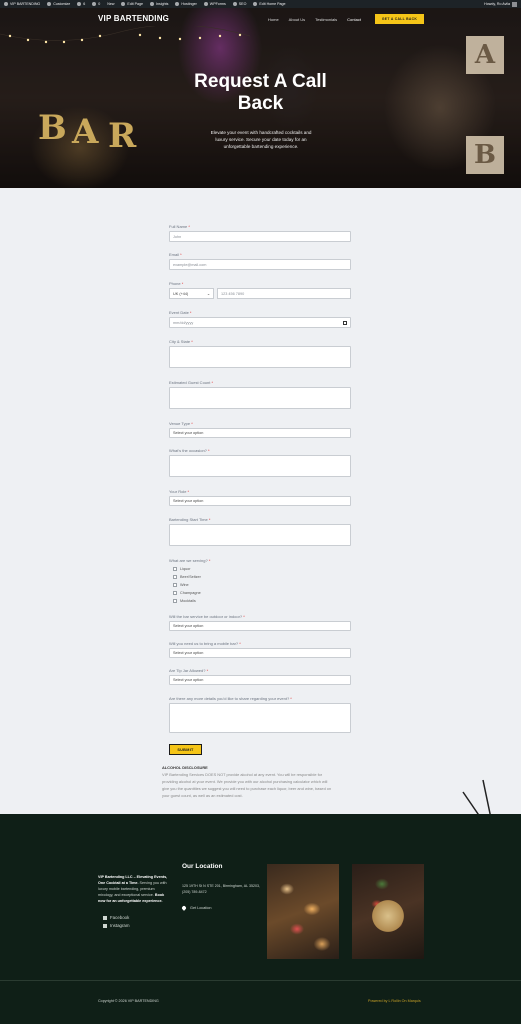  Describe the element at coordinates (260, 312) in the screenshot. I see `event-date-label: Event Date *` at that location.